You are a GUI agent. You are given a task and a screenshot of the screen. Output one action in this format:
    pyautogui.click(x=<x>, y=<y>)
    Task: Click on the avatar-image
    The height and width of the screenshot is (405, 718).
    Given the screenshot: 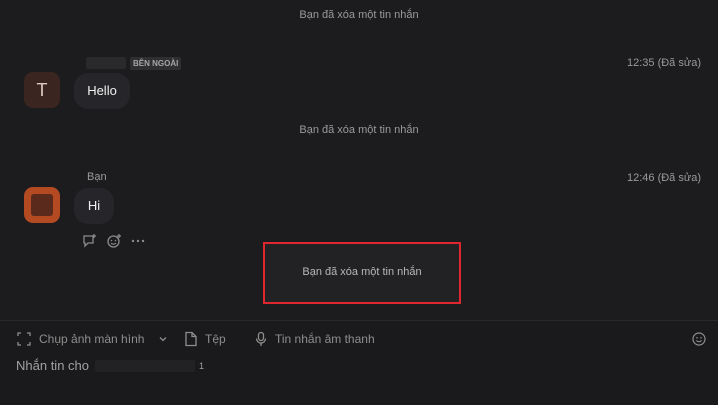 What is the action you would take?
    pyautogui.click(x=42, y=205)
    